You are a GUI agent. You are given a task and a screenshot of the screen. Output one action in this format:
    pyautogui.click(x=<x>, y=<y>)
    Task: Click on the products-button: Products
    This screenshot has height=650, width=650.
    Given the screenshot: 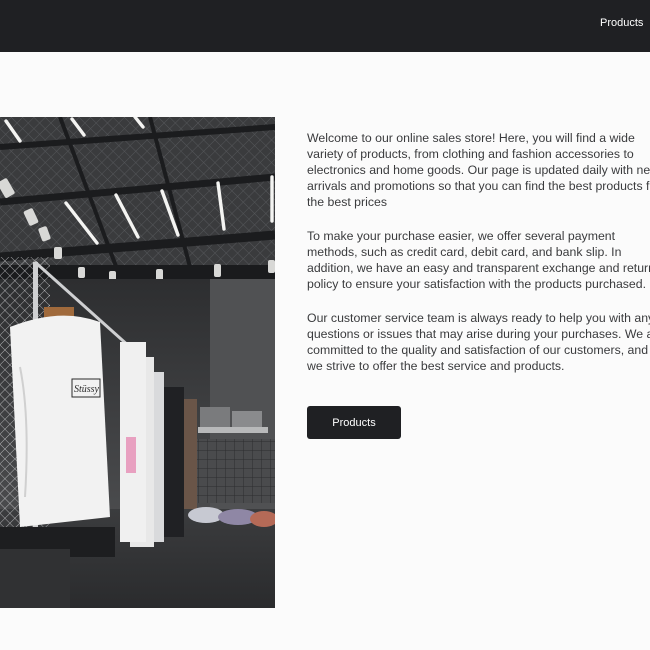 What is the action you would take?
    pyautogui.click(x=354, y=422)
    